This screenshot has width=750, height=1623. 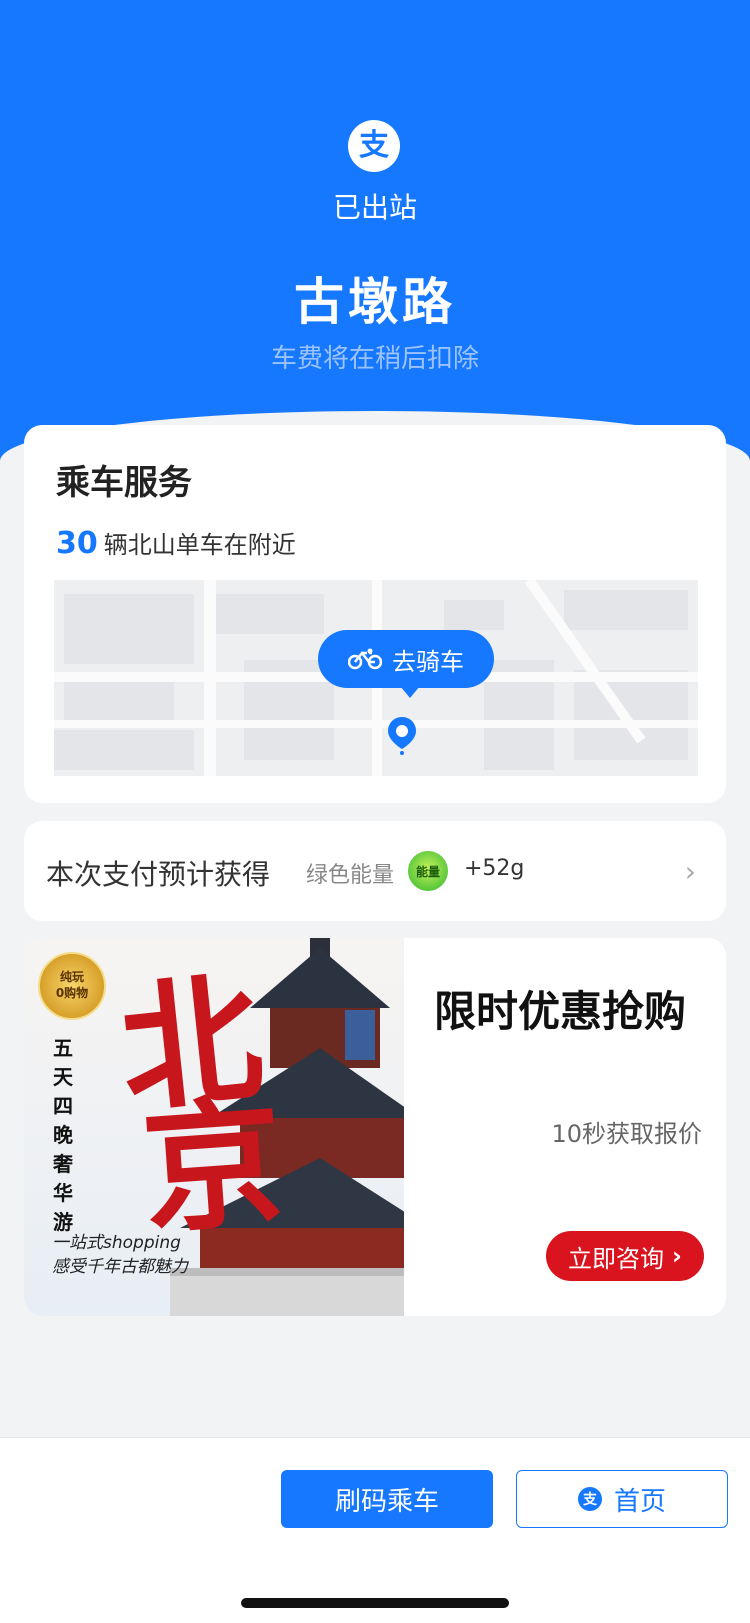 What do you see at coordinates (387, 1499) in the screenshot?
I see `scan-code-ride-button: 刷码乘车` at bounding box center [387, 1499].